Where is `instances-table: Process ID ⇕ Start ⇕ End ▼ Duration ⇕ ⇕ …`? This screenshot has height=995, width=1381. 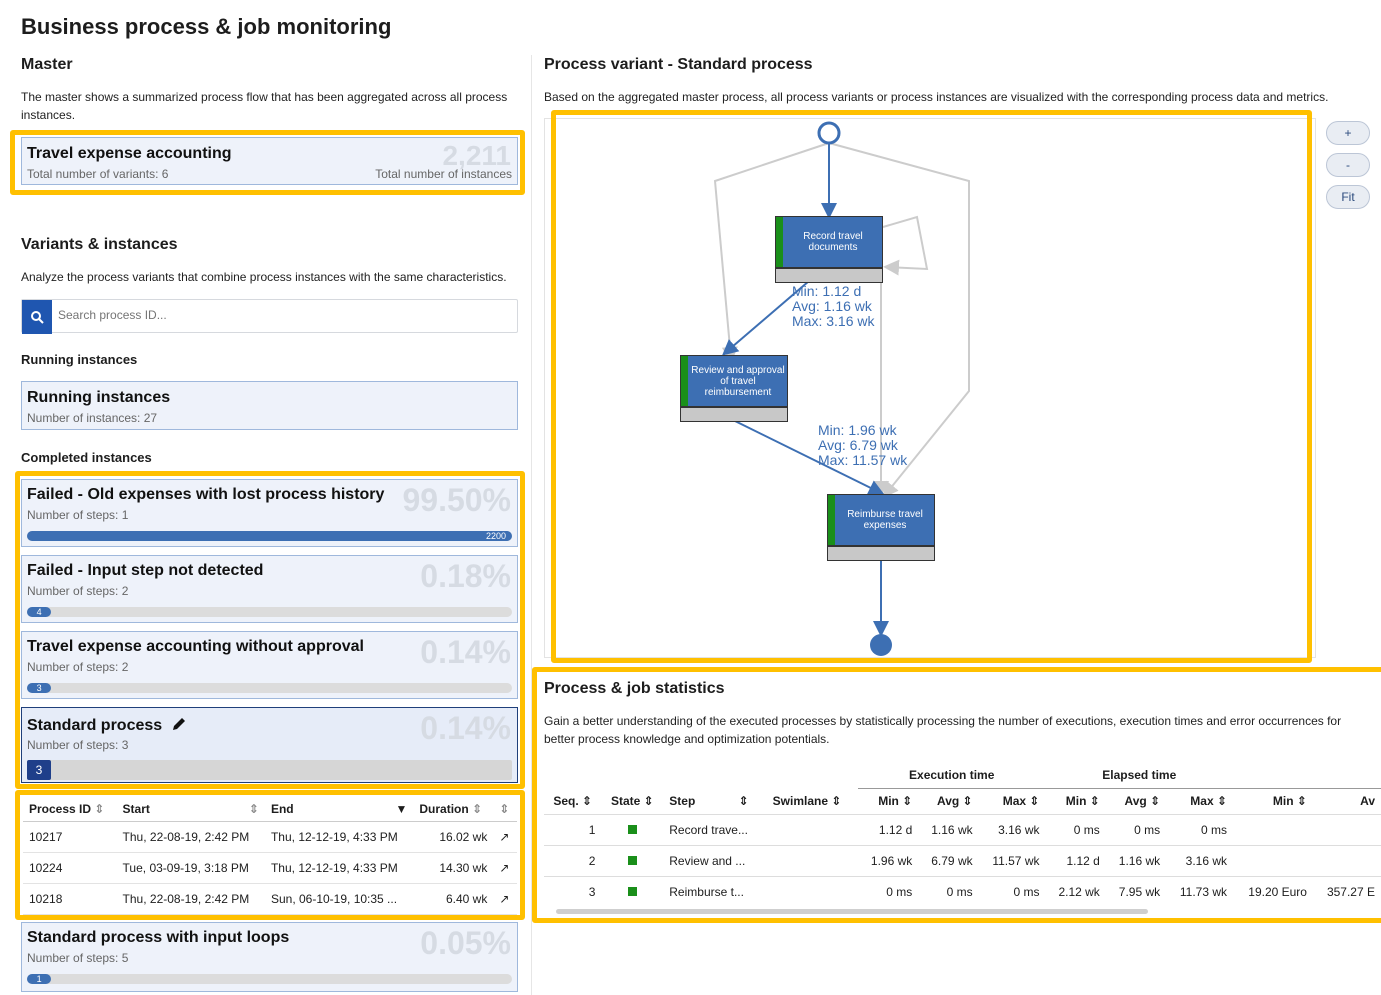 instances-table: Process ID ⇕ Start ⇕ End ▼ Duration ⇕ ⇕ … is located at coordinates (270, 856).